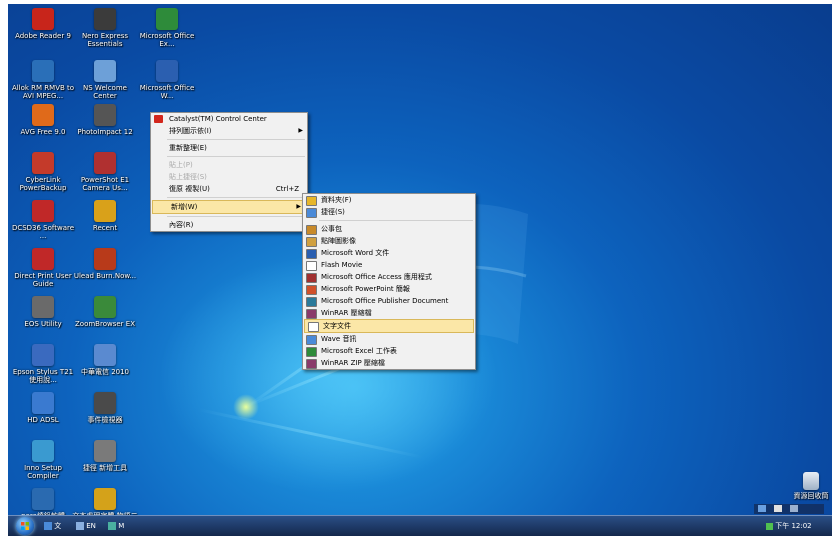  I want to click on text-file-icon, so click(313, 327).